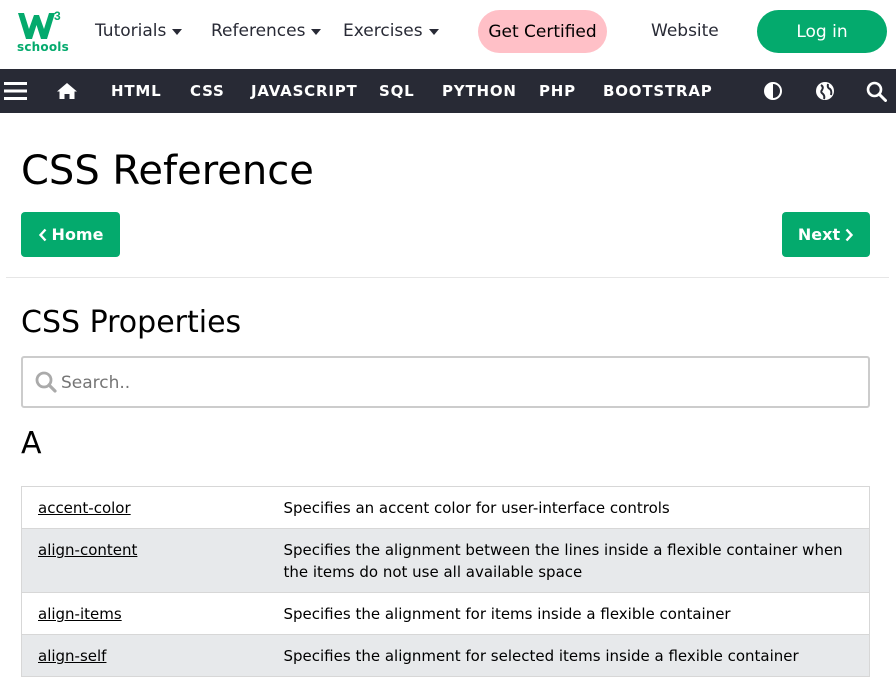  Describe the element at coordinates (447, 277) in the screenshot. I see `divider` at that location.